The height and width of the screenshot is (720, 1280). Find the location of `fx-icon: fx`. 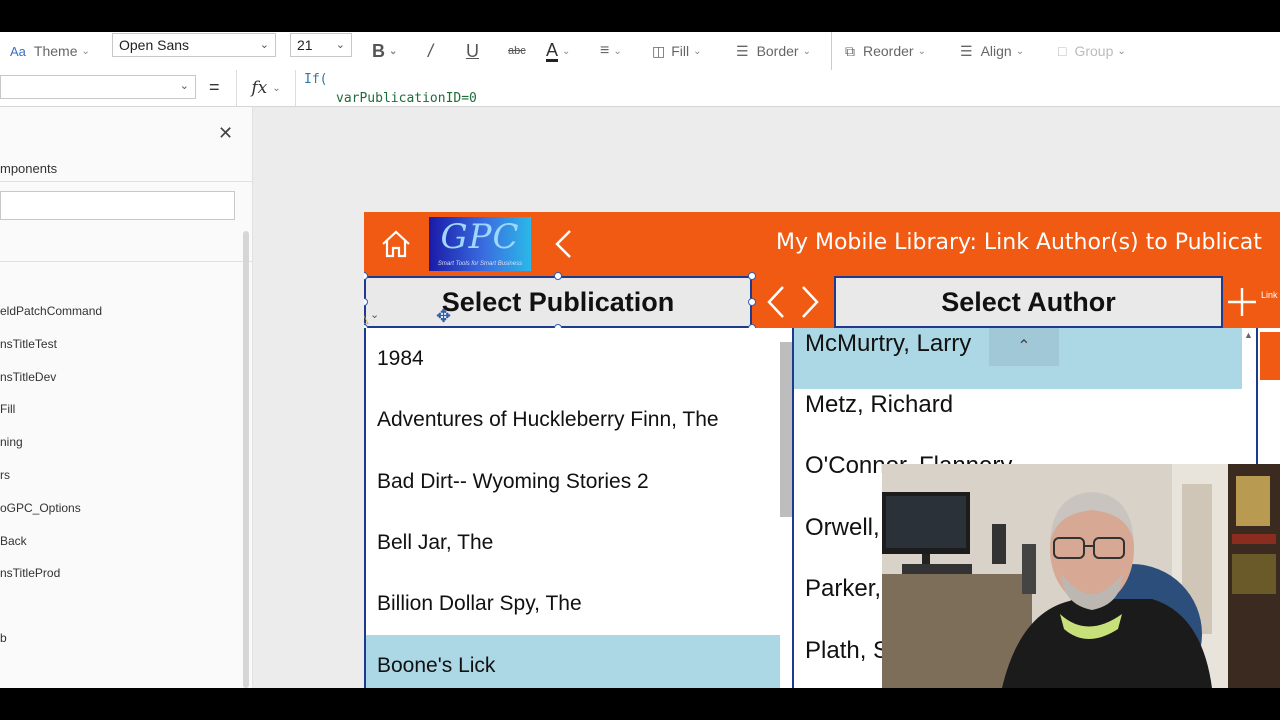

fx-icon: fx is located at coordinates (259, 88).